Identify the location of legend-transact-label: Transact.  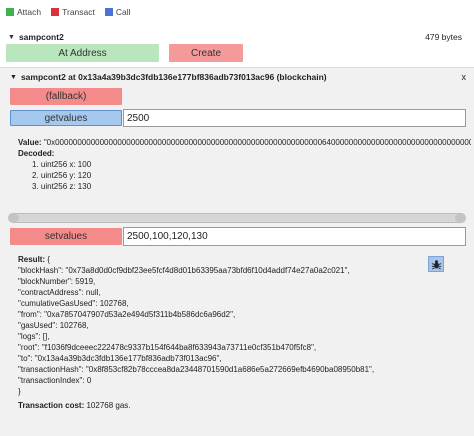
(78, 12).